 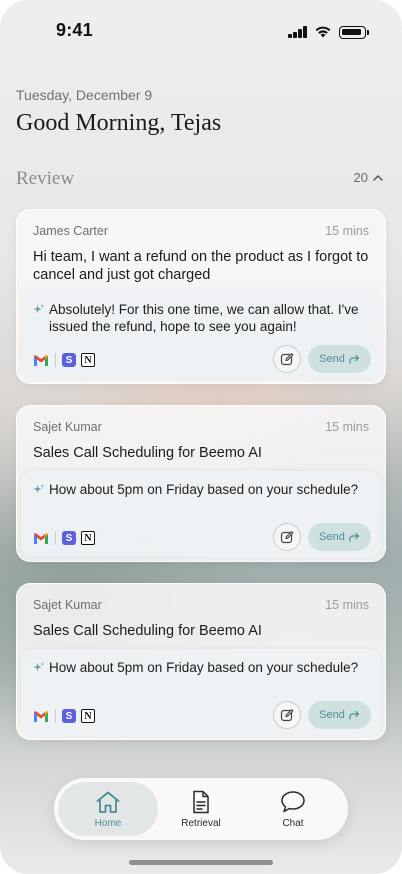 I want to click on tab-label: Home, so click(x=108, y=823).